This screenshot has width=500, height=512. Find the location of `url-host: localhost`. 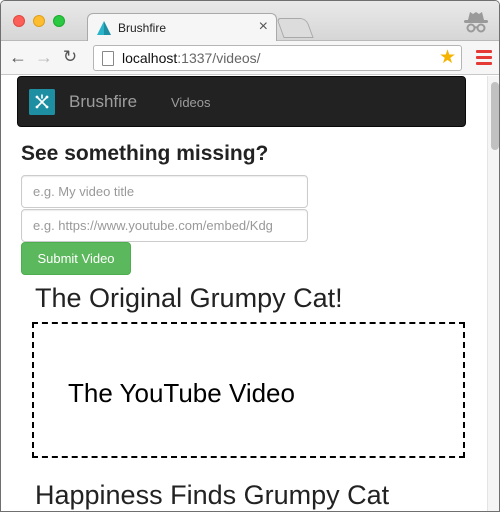

url-host: localhost is located at coordinates (150, 58).